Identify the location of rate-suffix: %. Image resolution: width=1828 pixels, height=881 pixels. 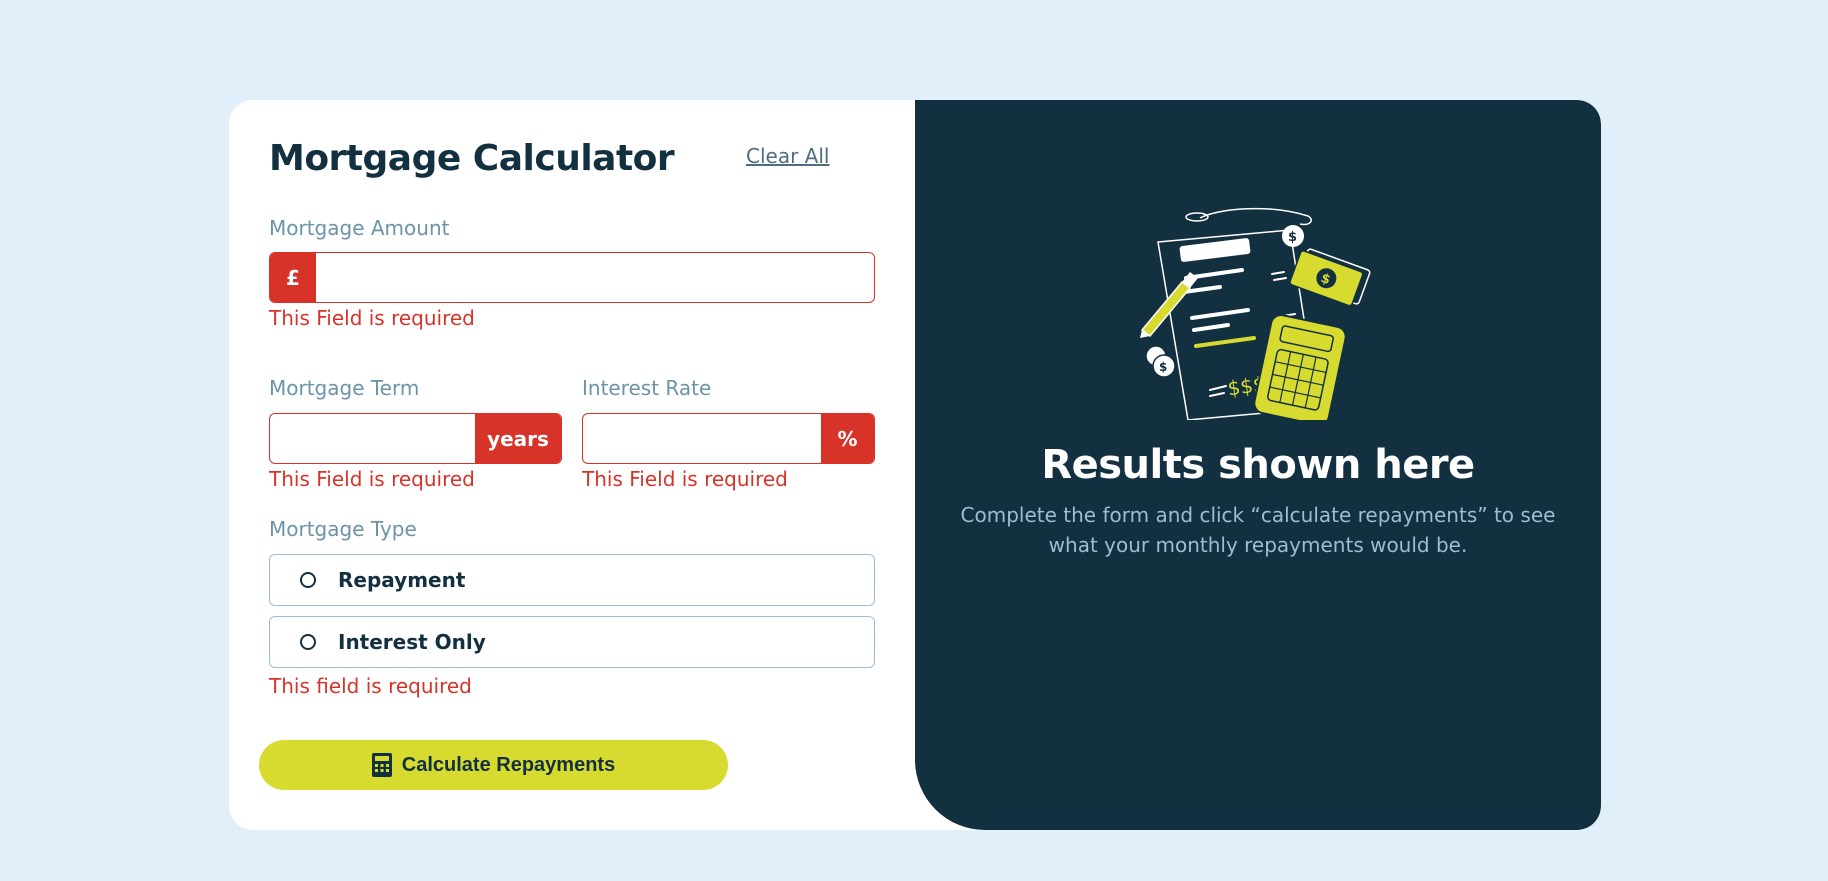
(847, 438).